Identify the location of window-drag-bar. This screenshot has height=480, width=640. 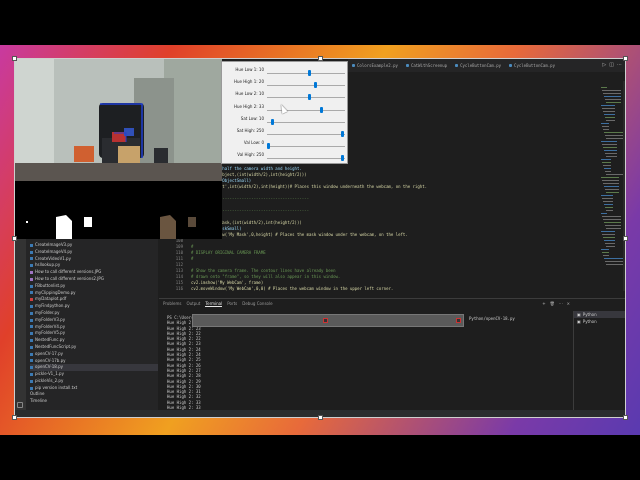
(328, 320).